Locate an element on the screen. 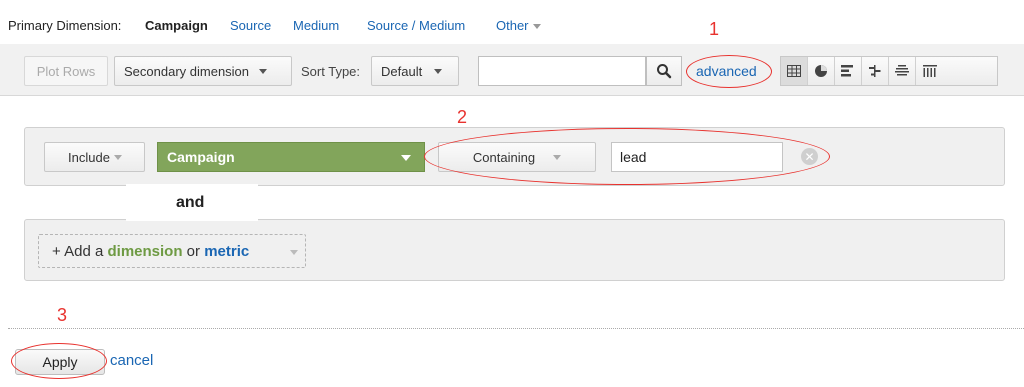  table-view-button is located at coordinates (794, 71).